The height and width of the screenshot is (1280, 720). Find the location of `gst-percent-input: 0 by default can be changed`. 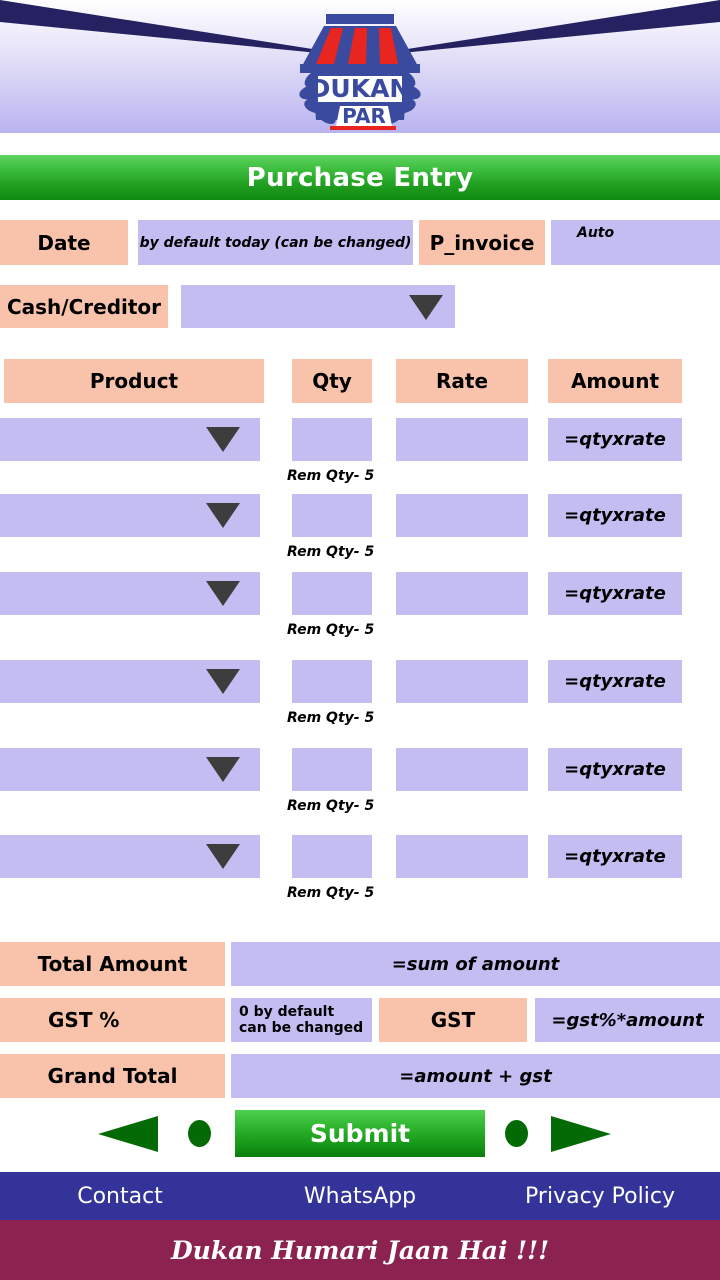

gst-percent-input: 0 by default can be changed is located at coordinates (301, 1020).